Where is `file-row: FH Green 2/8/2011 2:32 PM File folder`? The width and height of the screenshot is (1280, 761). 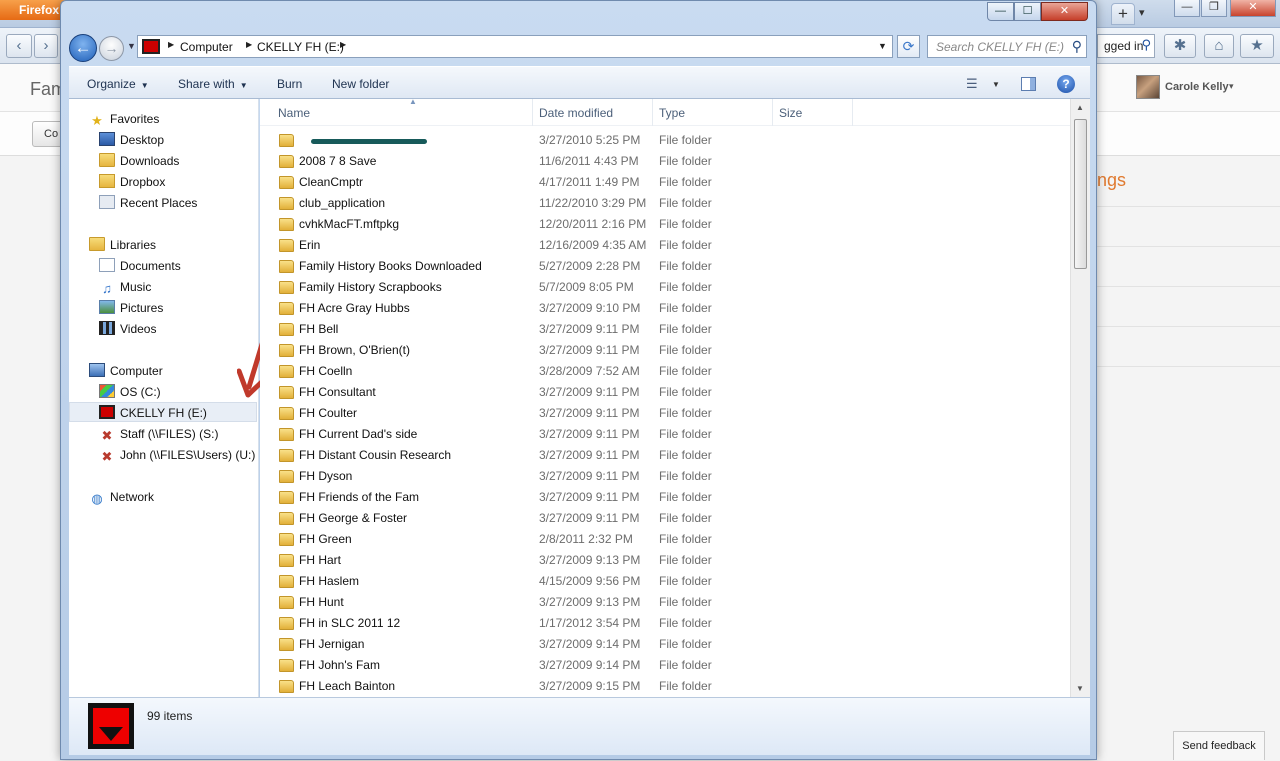 file-row: FH Green 2/8/2011 2:32 PM File folder is located at coordinates (562, 539).